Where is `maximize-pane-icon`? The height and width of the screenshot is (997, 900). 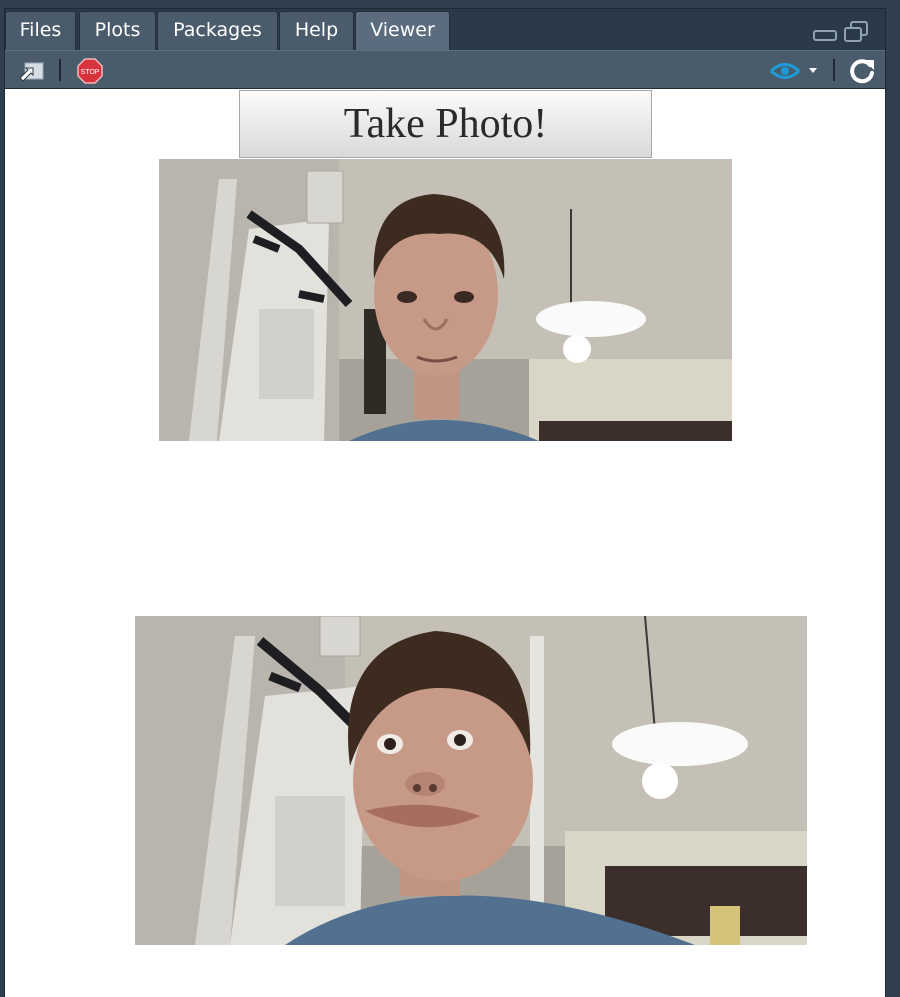 maximize-pane-icon is located at coordinates (856, 32).